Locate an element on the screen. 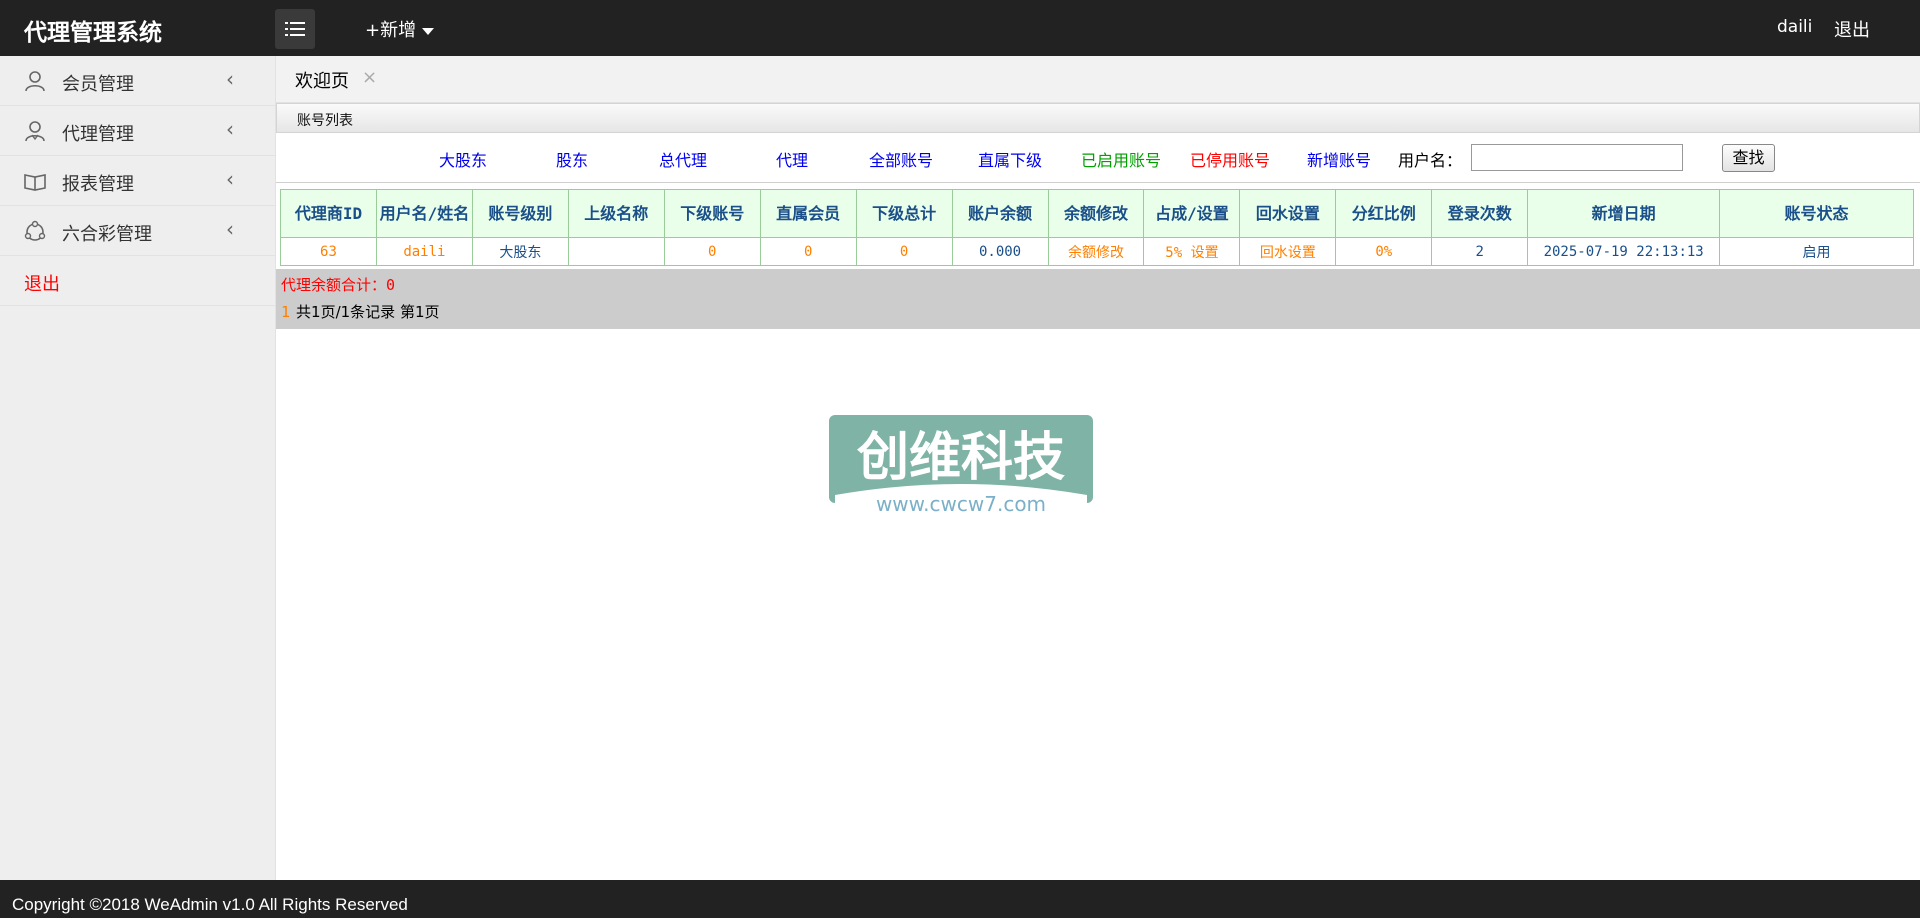 This screenshot has width=1920, height=918. col-account-status: 账号状态 is located at coordinates (1816, 213).